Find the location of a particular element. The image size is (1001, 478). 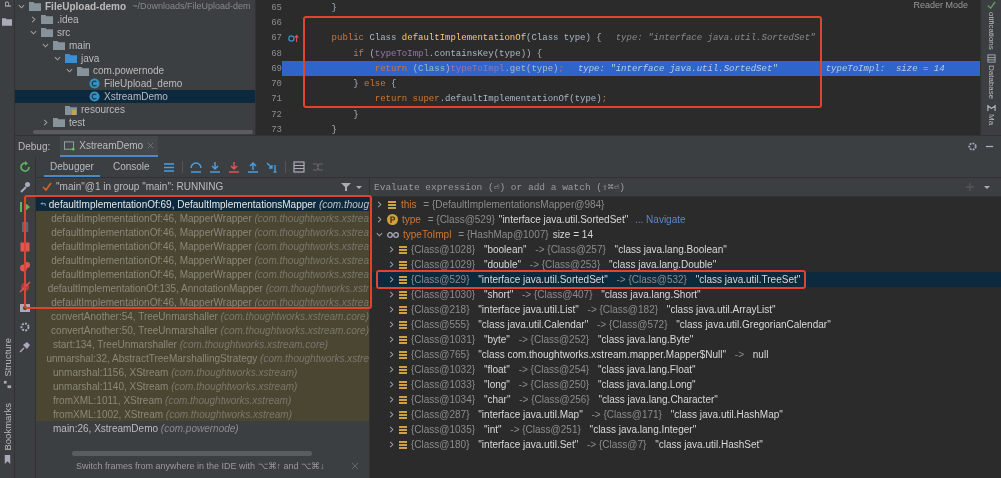

map-entry-row: {Class@1034} "char" -> {Class@256} "class java.lang.Character" is located at coordinates (685, 399).